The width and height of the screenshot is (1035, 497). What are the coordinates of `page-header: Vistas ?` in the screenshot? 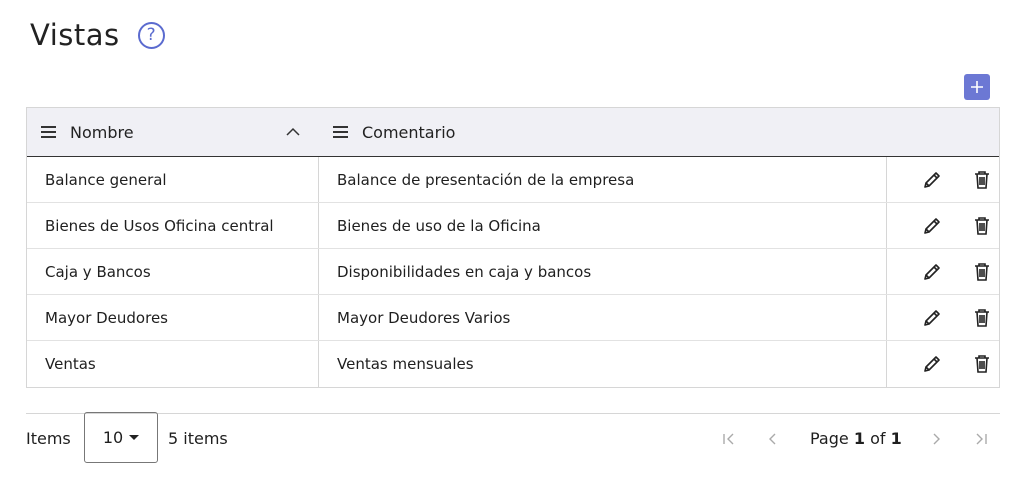 It's located at (97, 35).